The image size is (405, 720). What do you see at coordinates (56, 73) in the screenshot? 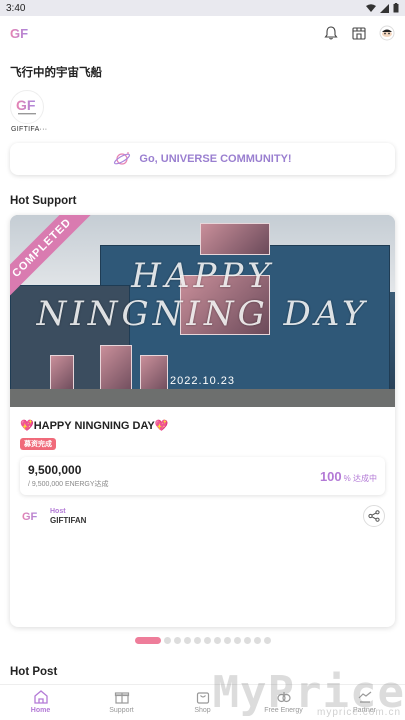
I see `channel-title: 飞行中的宇宙飞船` at bounding box center [56, 73].